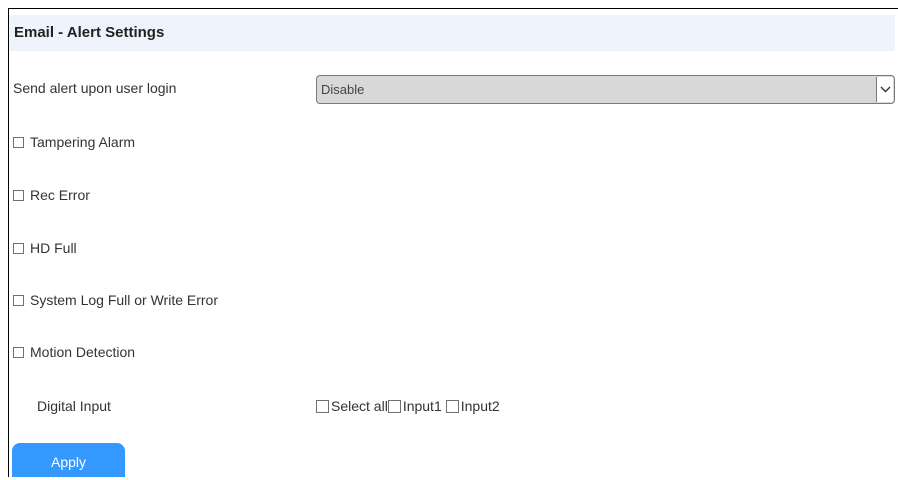  Describe the element at coordinates (18, 195) in the screenshot. I see `rec-error-checkbox` at that location.